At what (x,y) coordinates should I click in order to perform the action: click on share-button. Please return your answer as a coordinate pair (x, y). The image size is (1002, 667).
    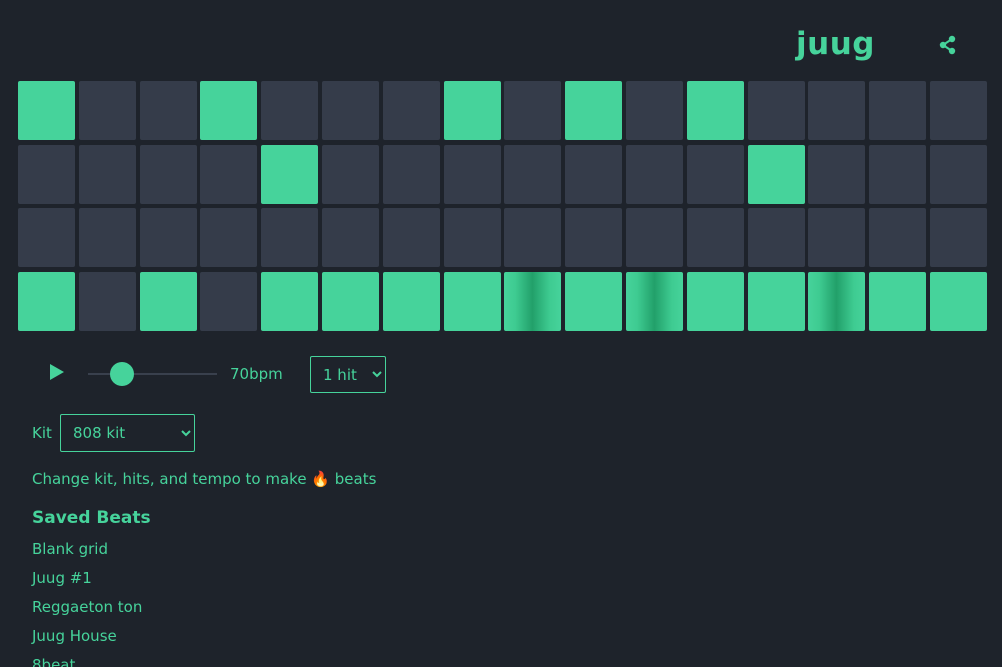
    Looking at the image, I should click on (948, 45).